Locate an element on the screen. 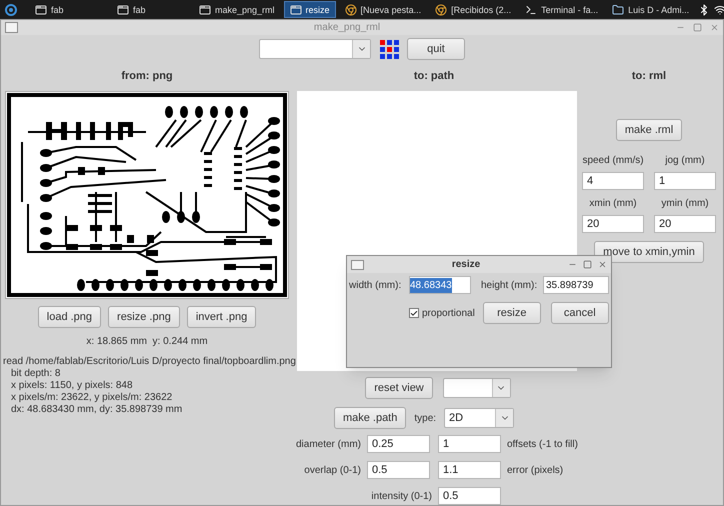  file-info-line: dx: 48.683430 mm, dy: 35.898739 mm is located at coordinates (97, 410).